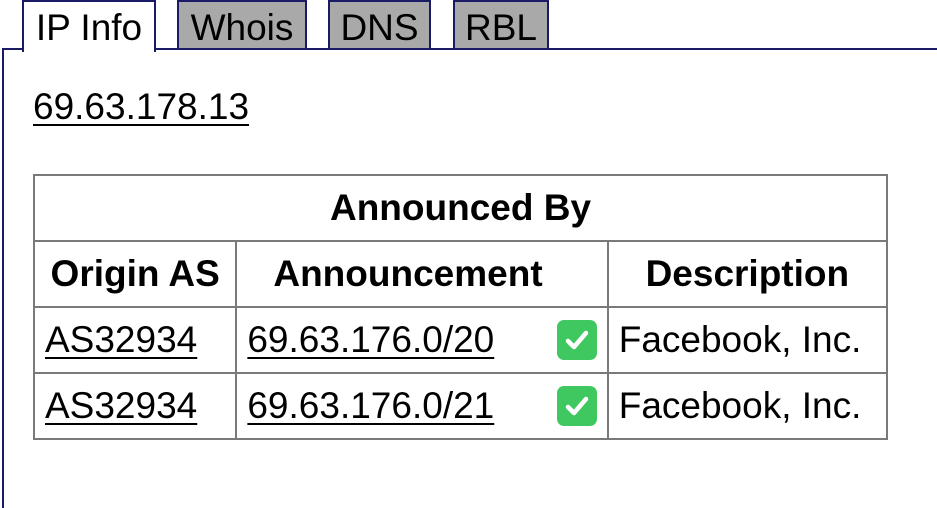 This screenshot has width=937, height=508. I want to click on tab-bar: IP Info Whois DNS RBL, so click(468, 26).